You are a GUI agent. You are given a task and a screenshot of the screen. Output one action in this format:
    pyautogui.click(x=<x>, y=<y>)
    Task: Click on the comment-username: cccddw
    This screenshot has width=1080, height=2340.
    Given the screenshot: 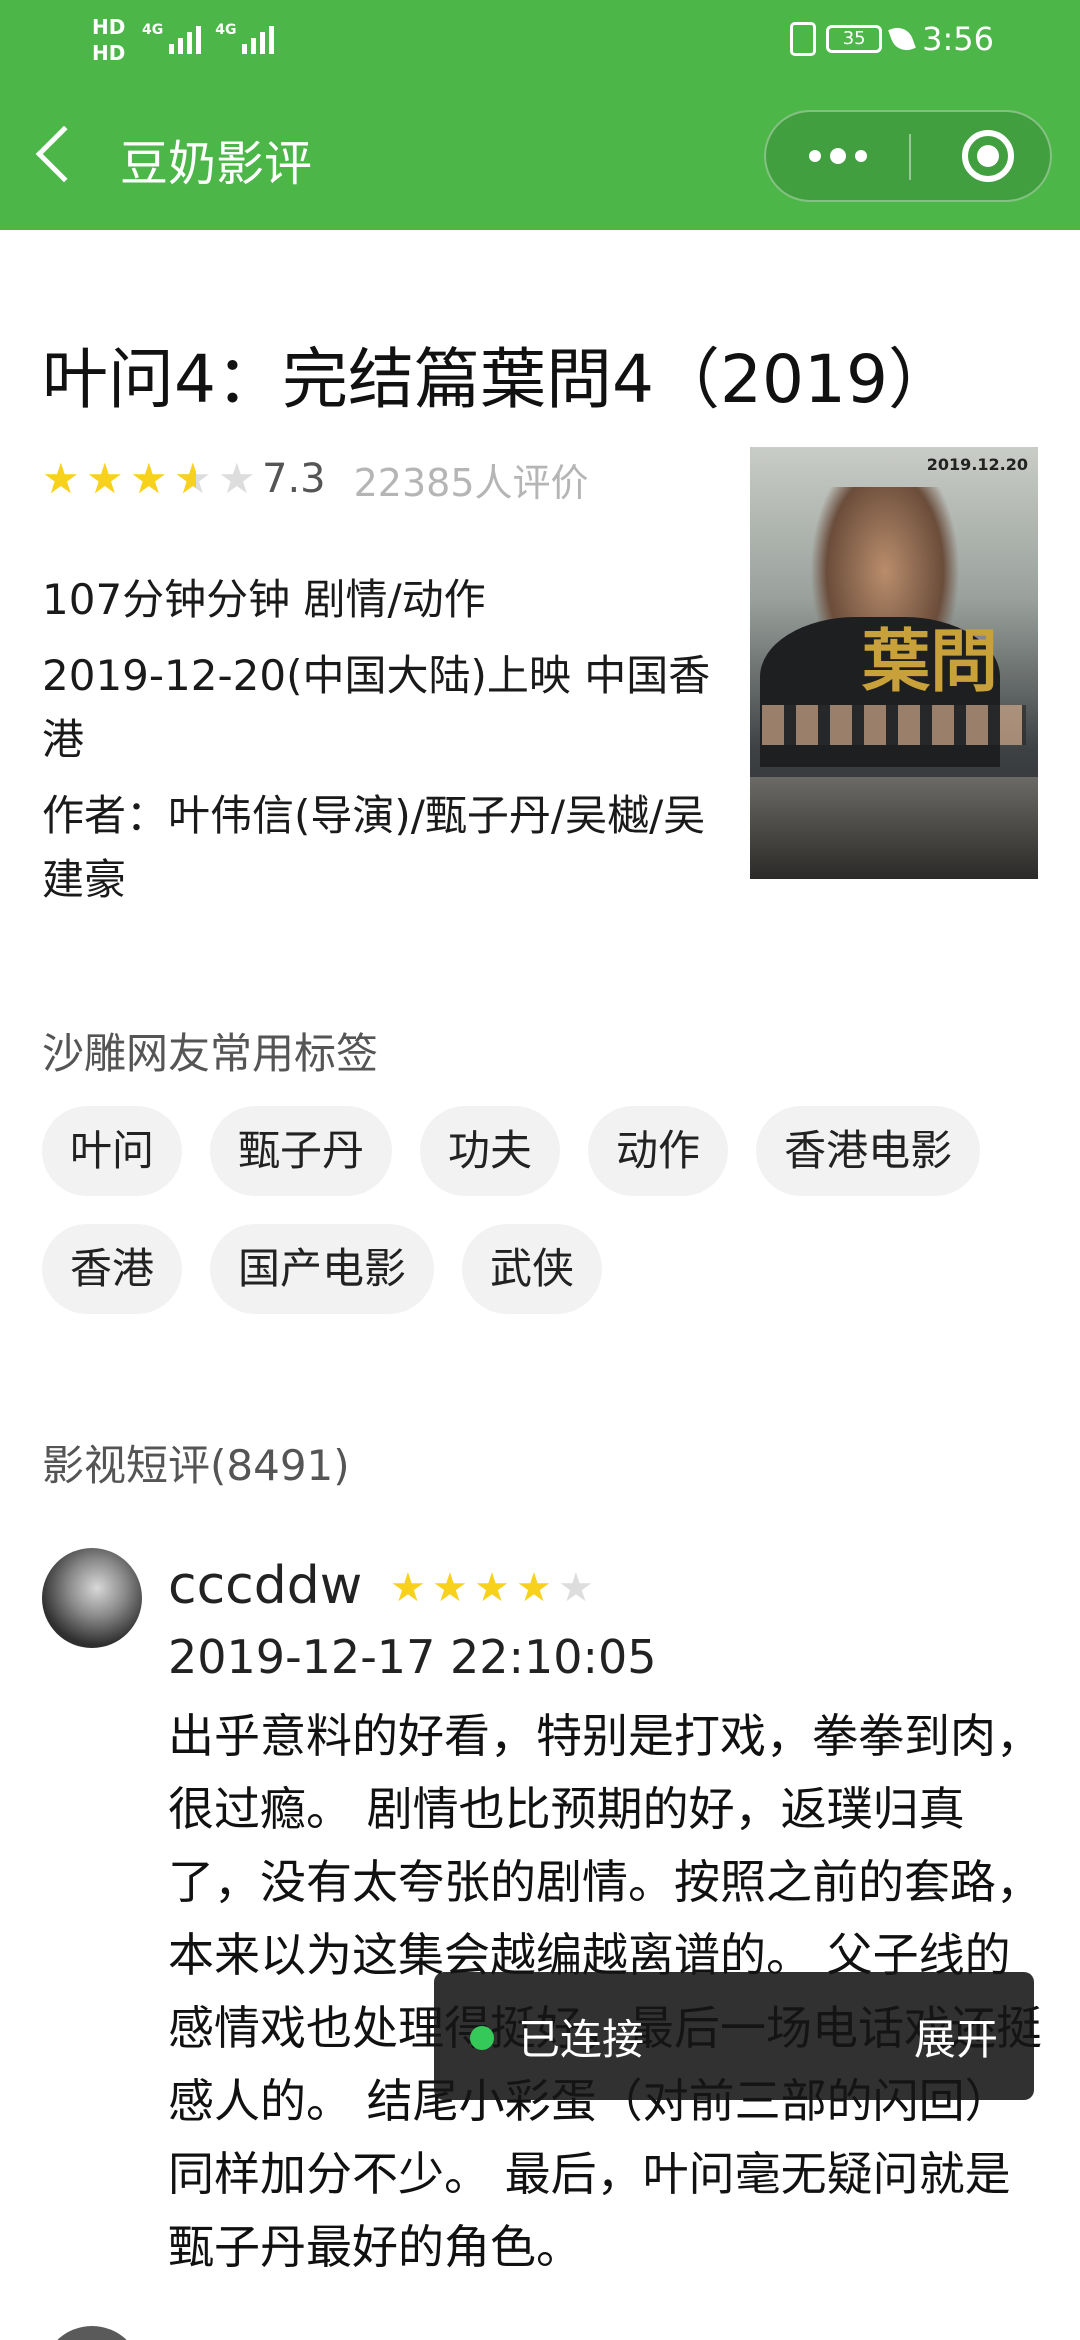 What is the action you would take?
    pyautogui.click(x=265, y=1586)
    